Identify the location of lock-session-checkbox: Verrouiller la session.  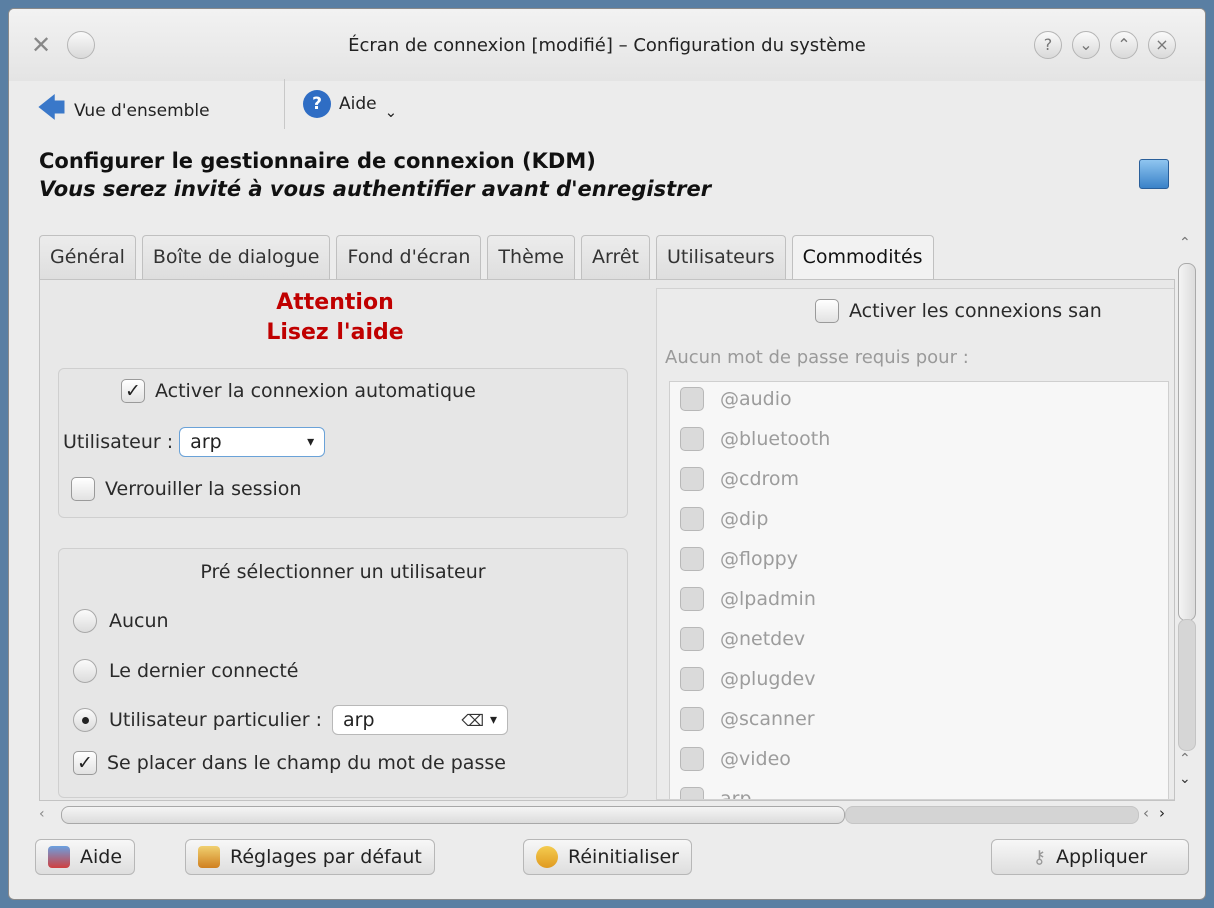
(186, 489).